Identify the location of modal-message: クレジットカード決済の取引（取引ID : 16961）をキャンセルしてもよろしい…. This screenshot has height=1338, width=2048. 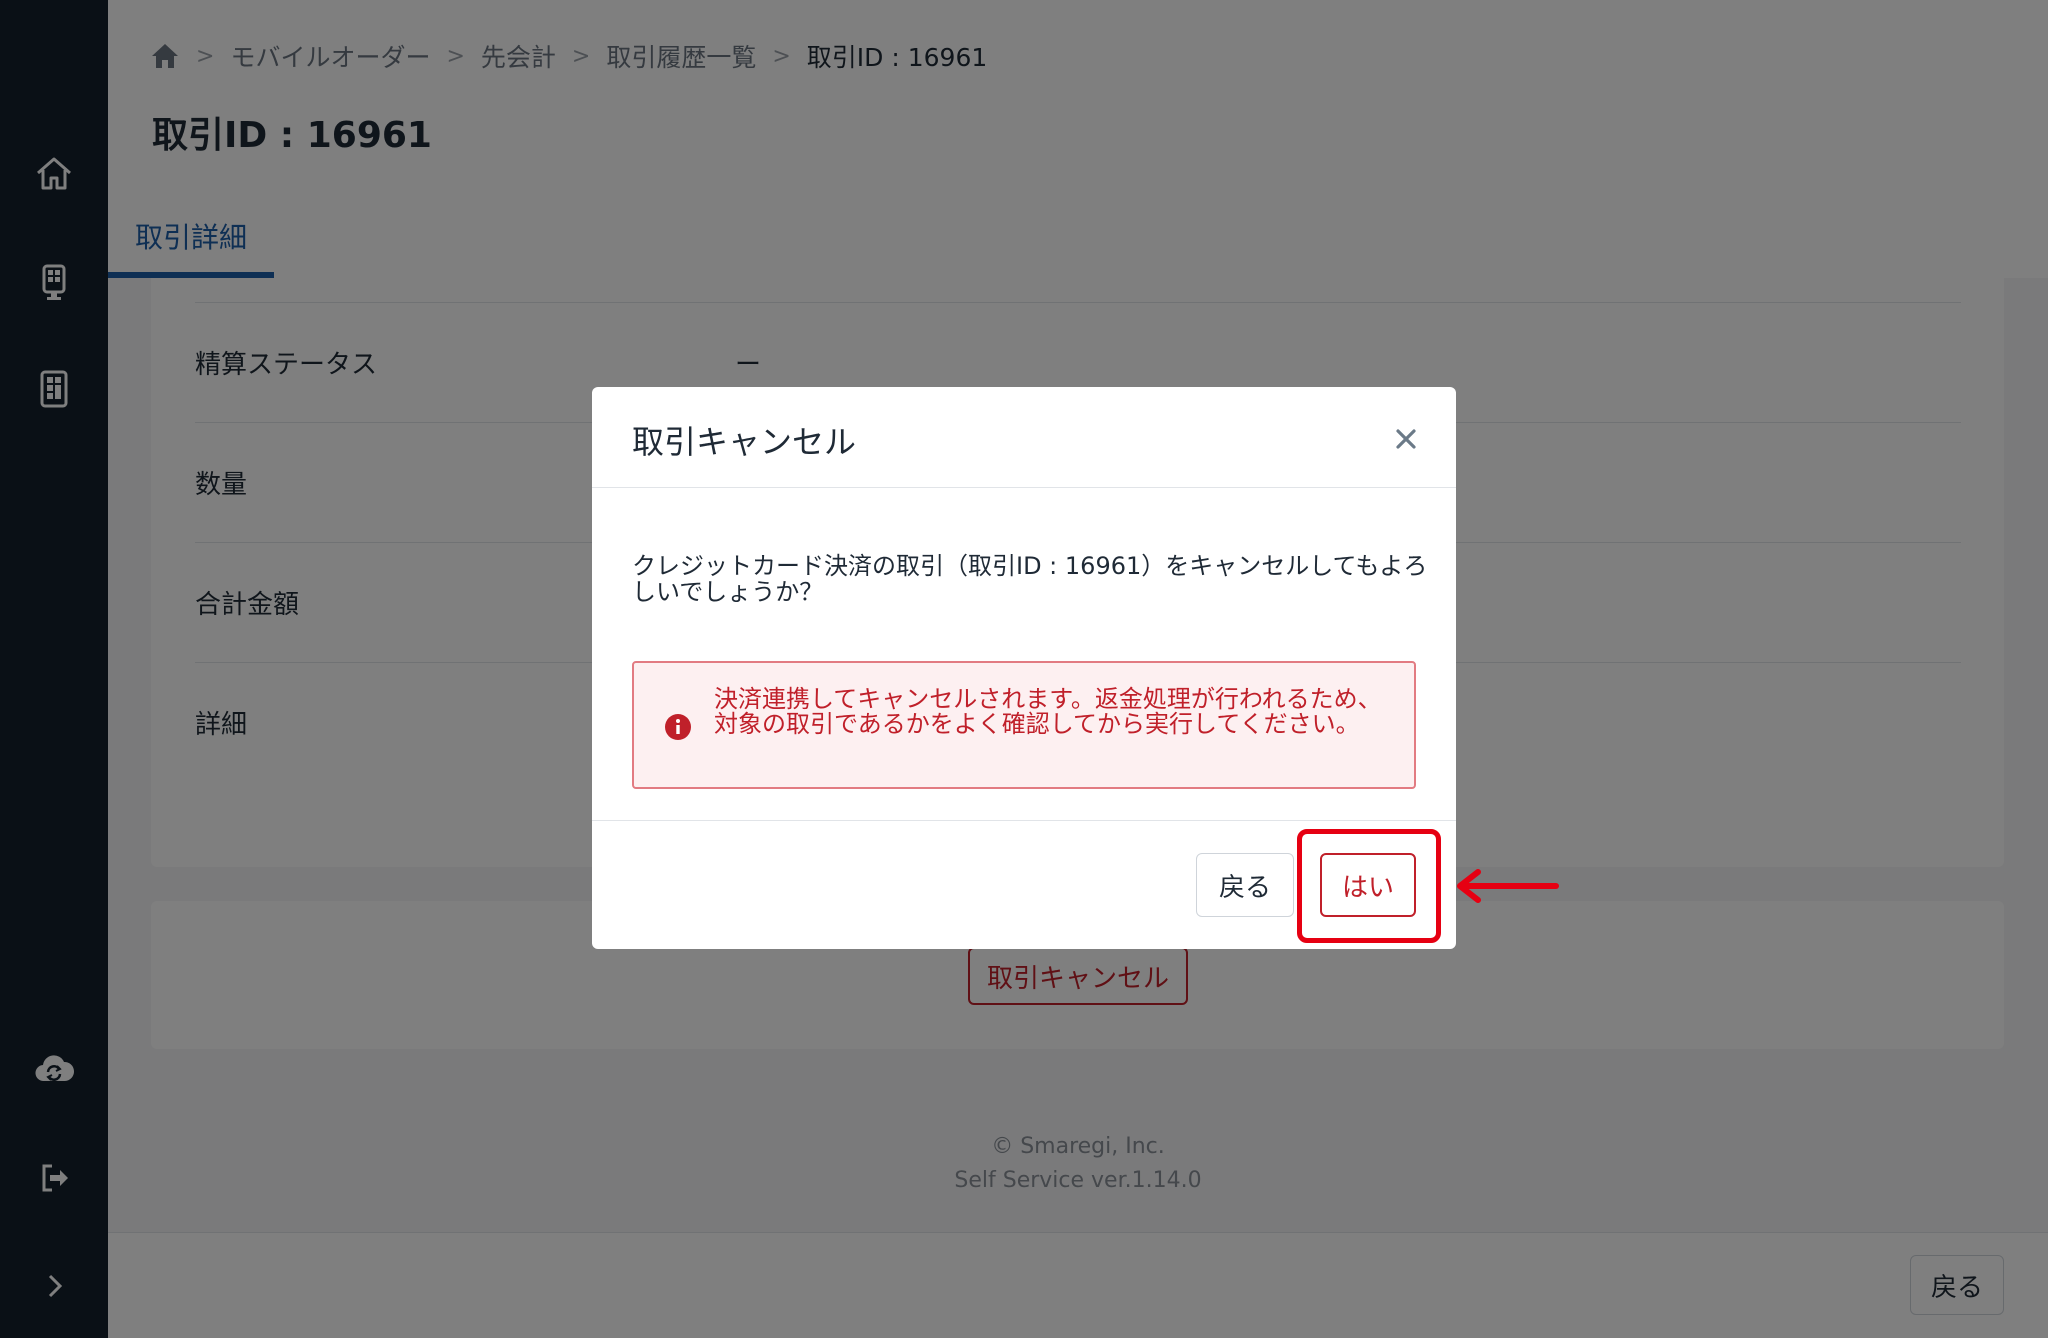
(1030, 579).